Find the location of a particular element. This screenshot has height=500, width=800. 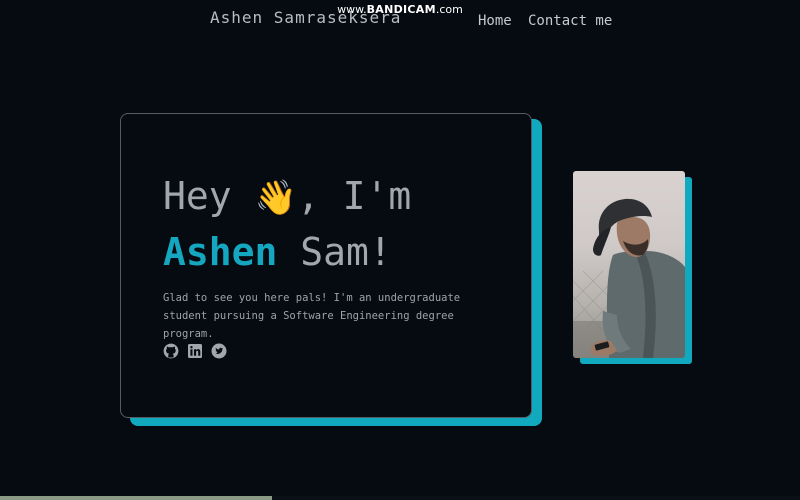

name-rest: Sam! is located at coordinates (334, 252).